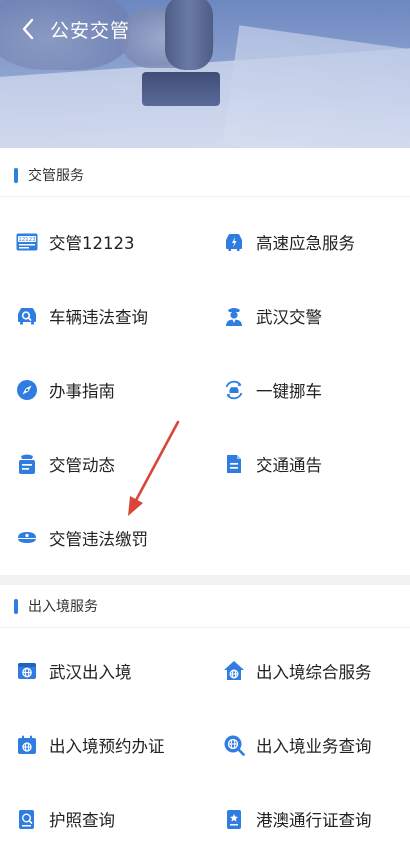  What do you see at coordinates (234, 819) in the screenshot?
I see `permit-document-icon` at bounding box center [234, 819].